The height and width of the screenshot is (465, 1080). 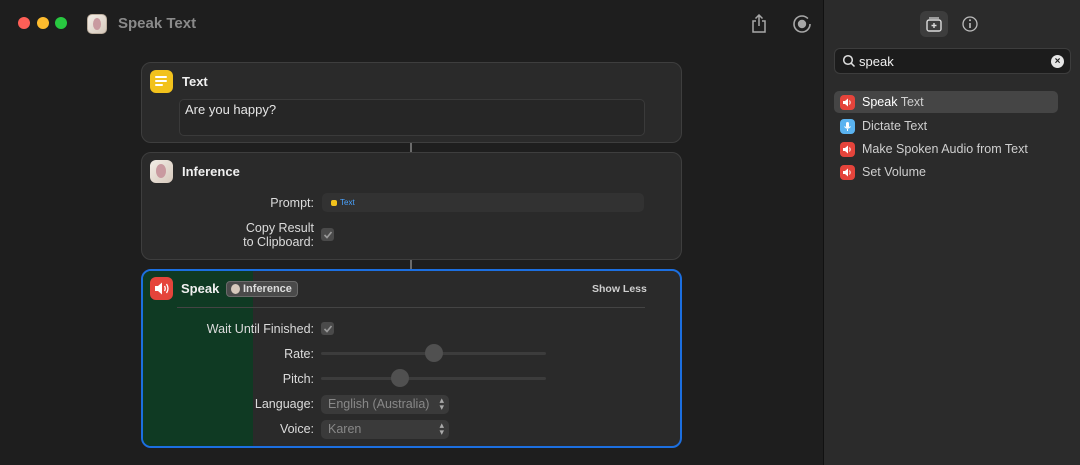 I want to click on mic-icon, so click(x=847, y=126).